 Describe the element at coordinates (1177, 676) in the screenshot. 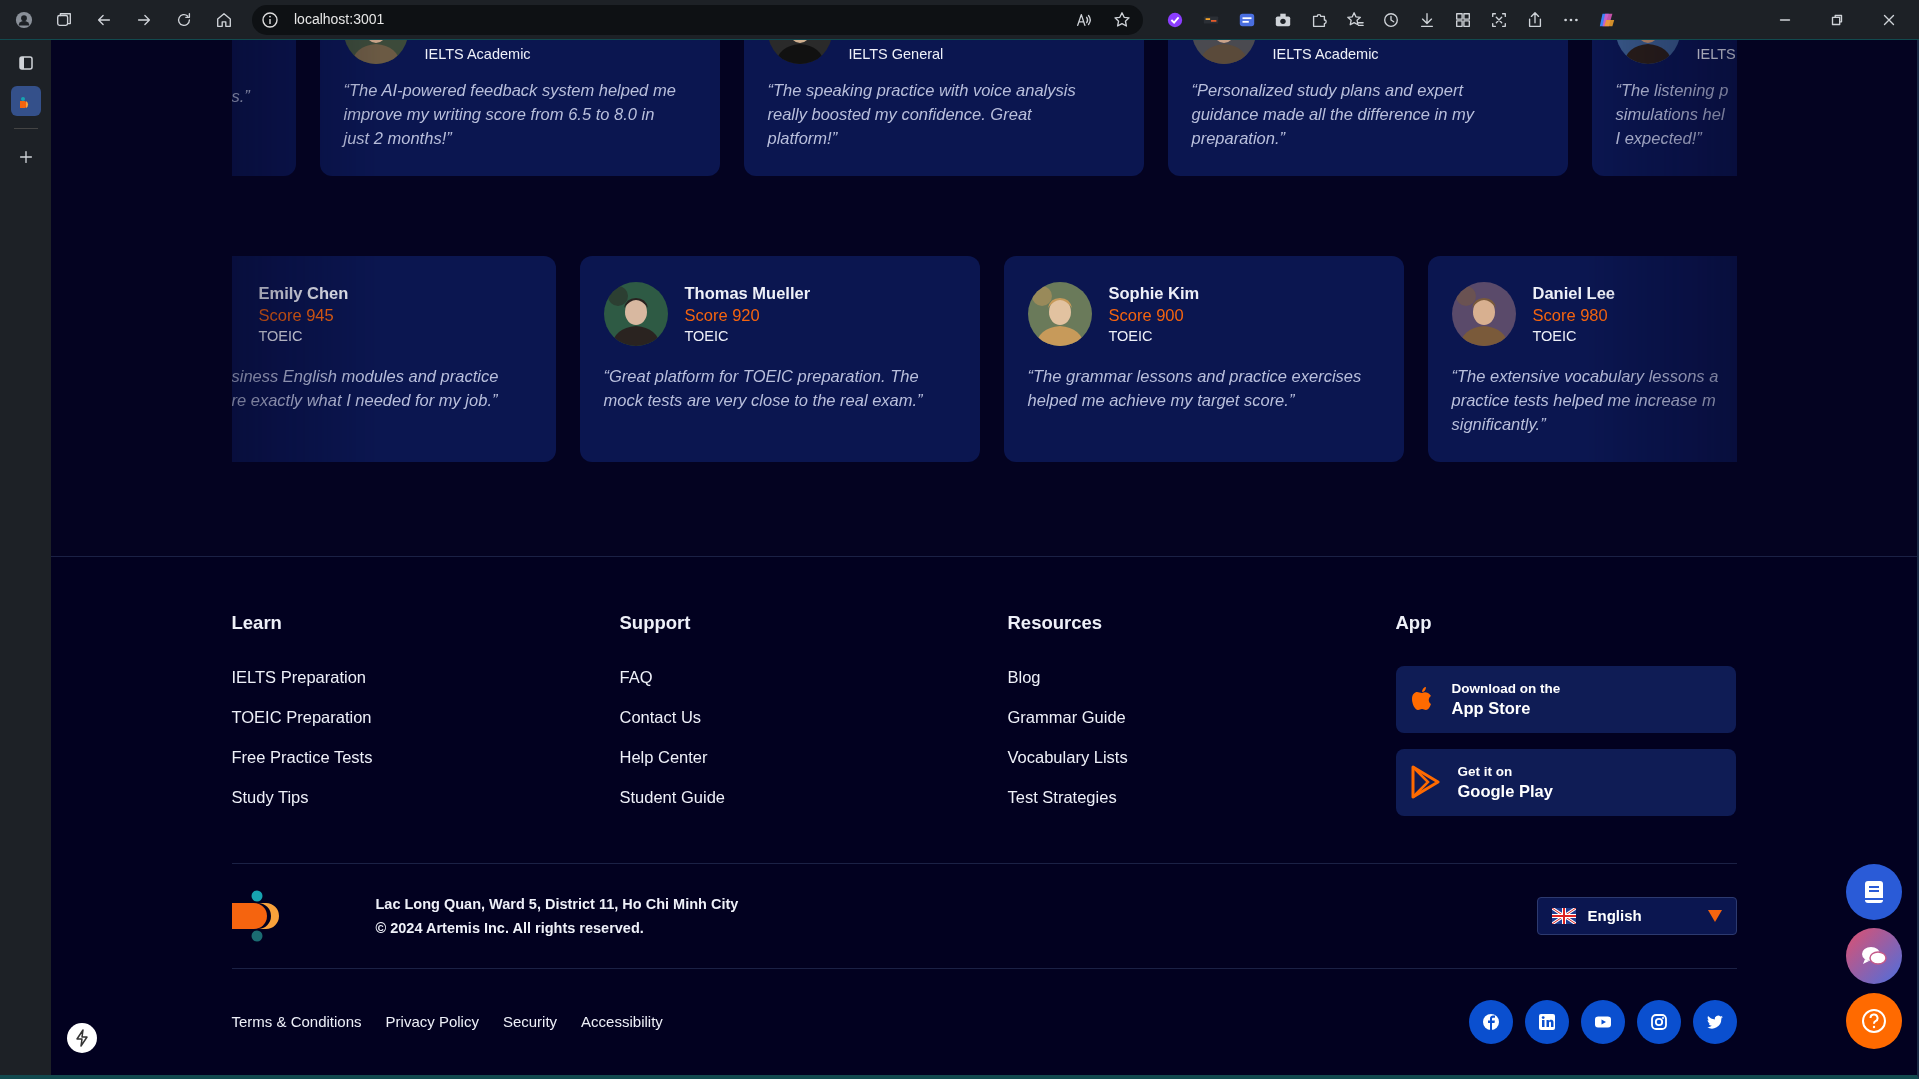

I see `footer-link: Blog` at that location.